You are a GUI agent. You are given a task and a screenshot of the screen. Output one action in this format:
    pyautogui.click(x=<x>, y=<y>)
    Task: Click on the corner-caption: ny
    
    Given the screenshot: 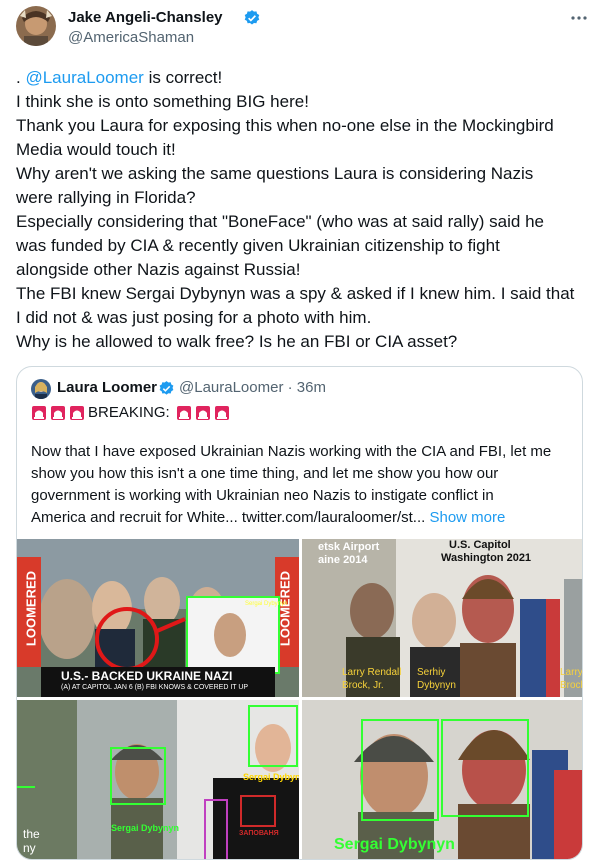 What is the action you would take?
    pyautogui.click(x=29, y=848)
    